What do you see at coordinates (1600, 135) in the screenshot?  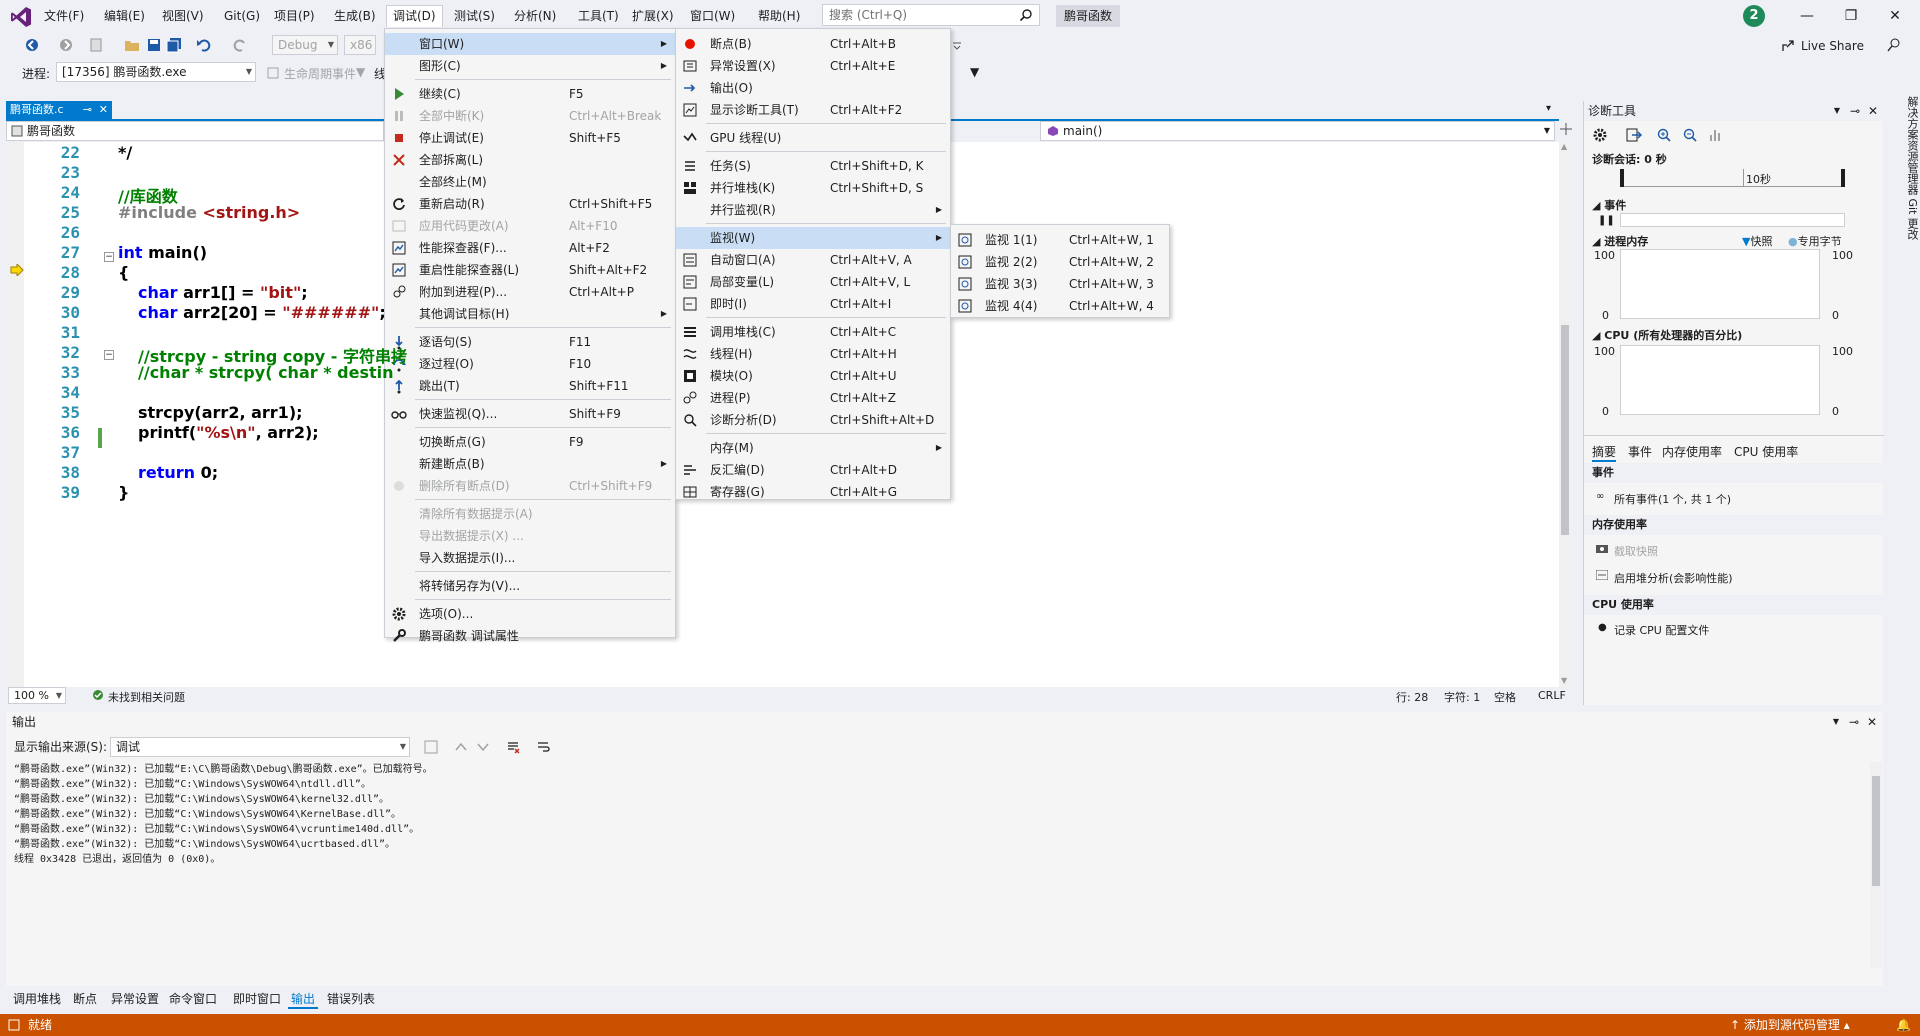 I see `settings-gear-icon` at bounding box center [1600, 135].